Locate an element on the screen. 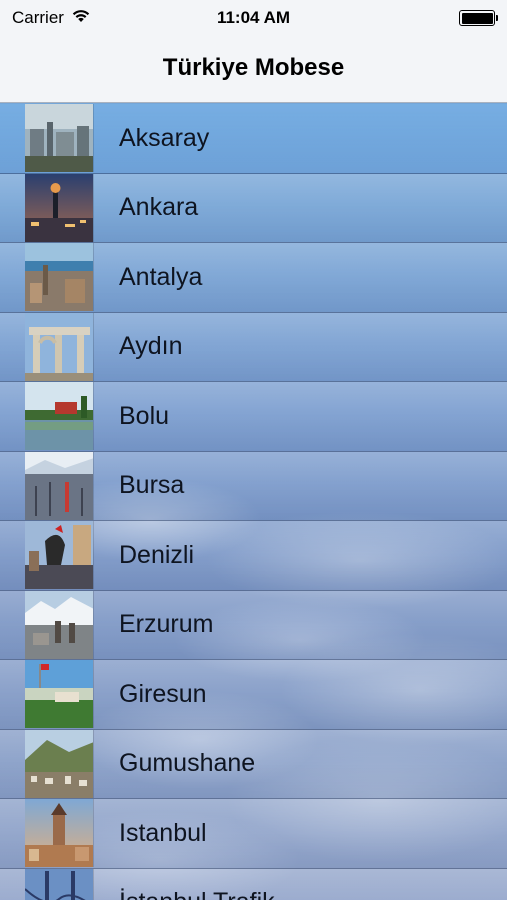 The width and height of the screenshot is (507, 900). city-row-istanbul: Istanbul is located at coordinates (253, 834).